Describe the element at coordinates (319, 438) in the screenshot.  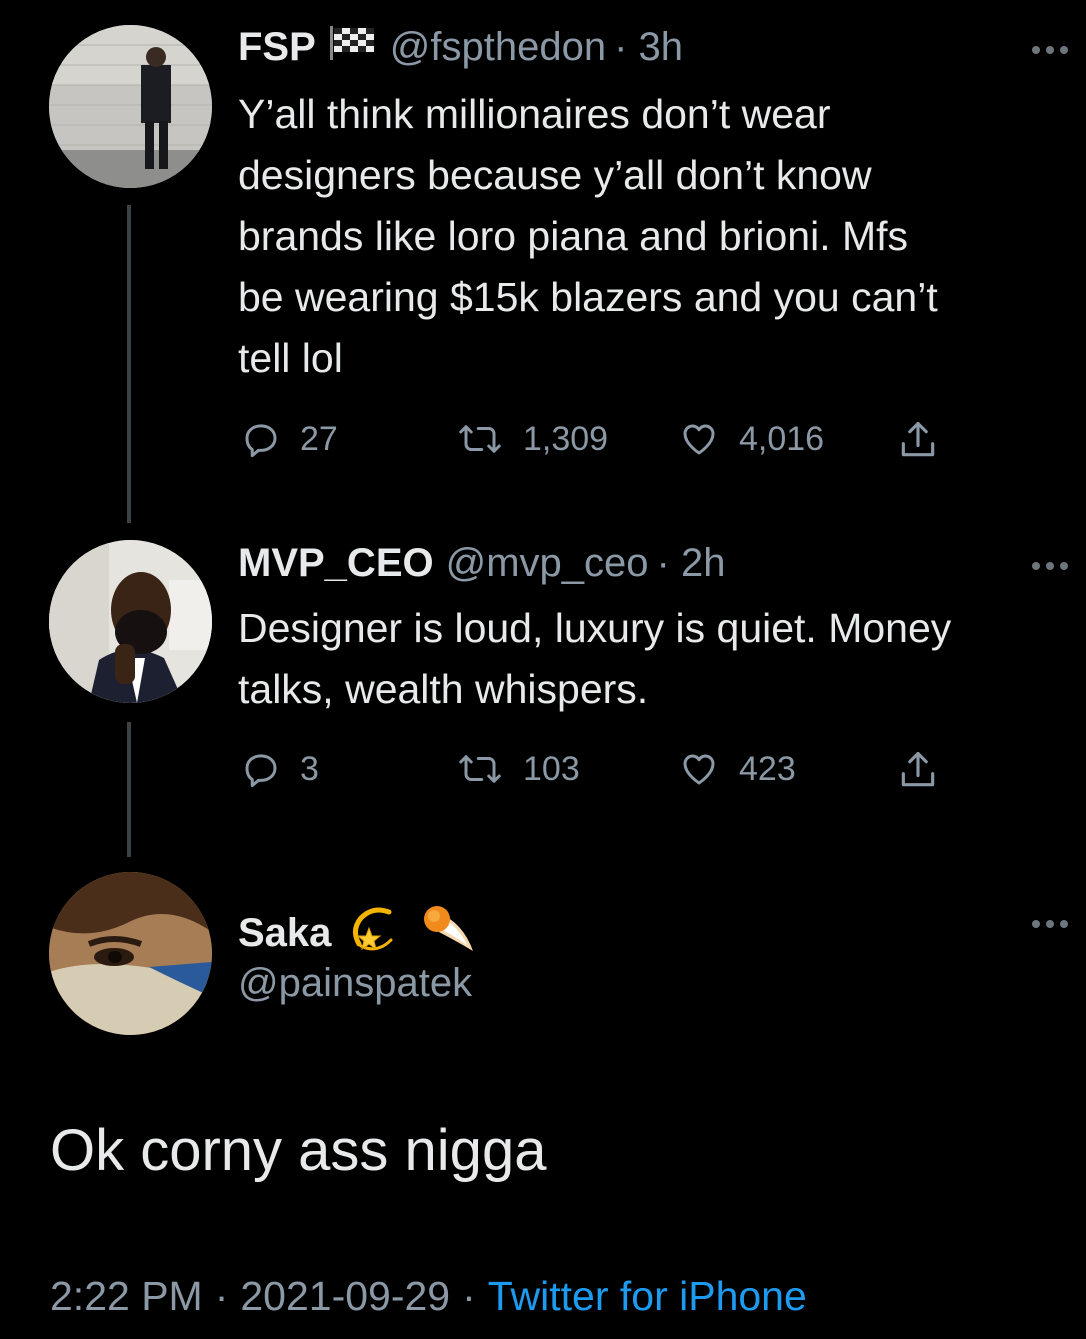
I see `reply-count: 27` at that location.